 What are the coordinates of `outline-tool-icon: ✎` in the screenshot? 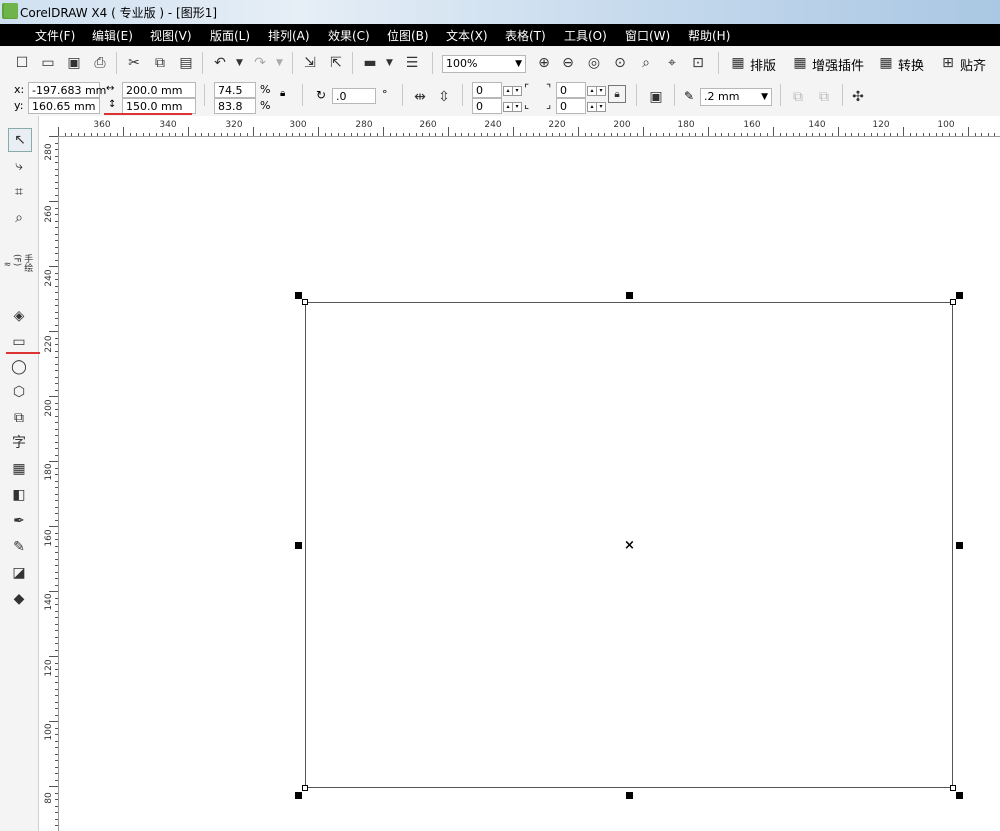 It's located at (19, 547).